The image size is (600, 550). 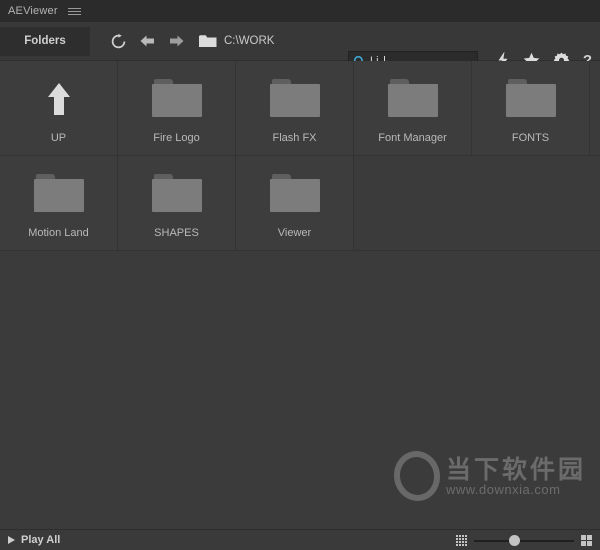 I want to click on downxia-ring-logo, so click(x=416, y=476).